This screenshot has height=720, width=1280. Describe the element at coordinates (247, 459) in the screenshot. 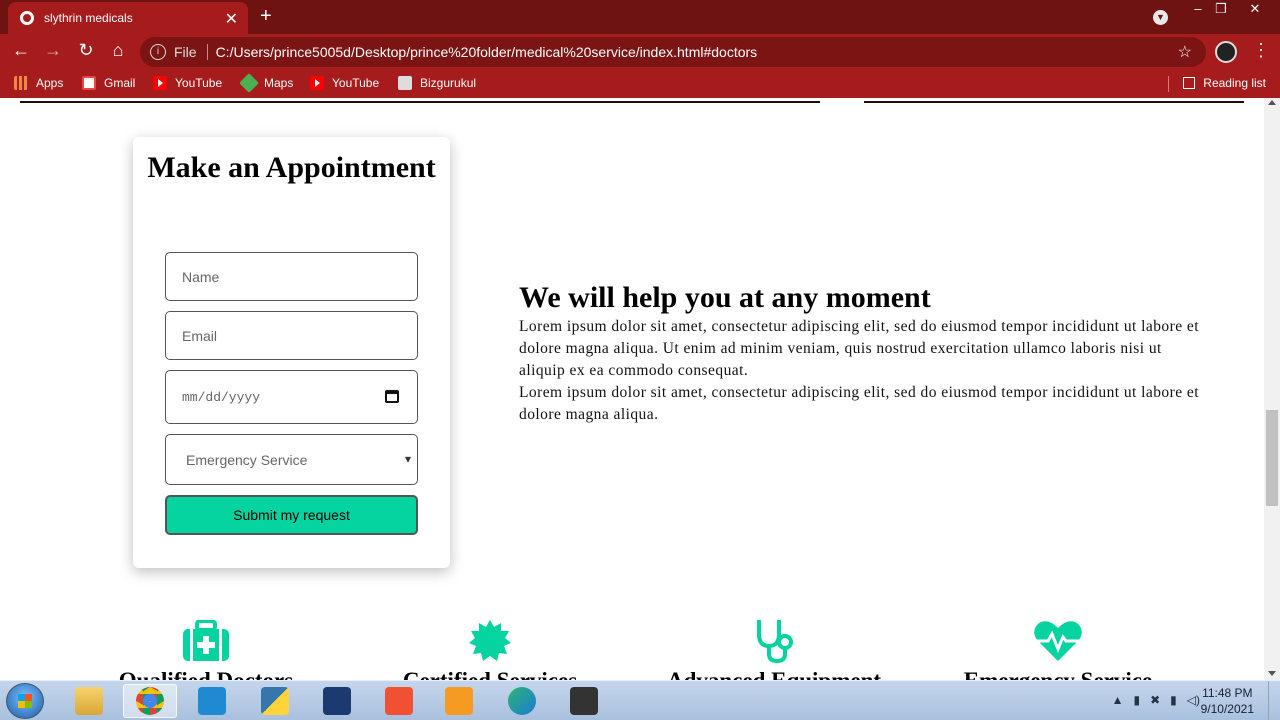

I see `service-selected-value: Emergency Service` at that location.